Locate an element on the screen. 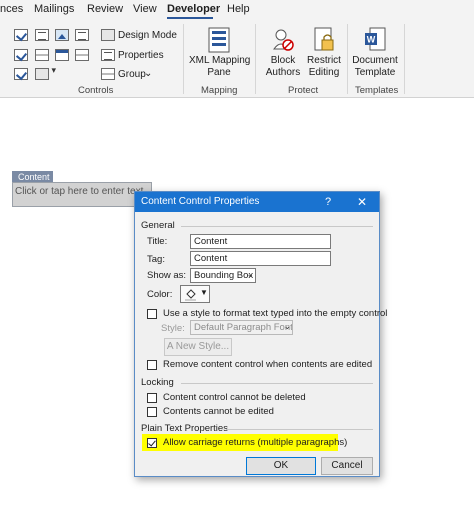 The image size is (474, 521). date-picker-control-icon is located at coordinates (62, 55).